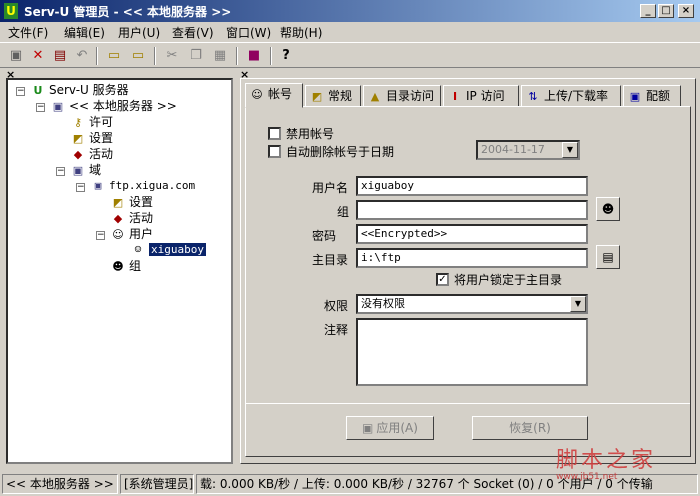 This screenshot has height=496, width=700. I want to click on undo-icon: ↶, so click(82, 56).